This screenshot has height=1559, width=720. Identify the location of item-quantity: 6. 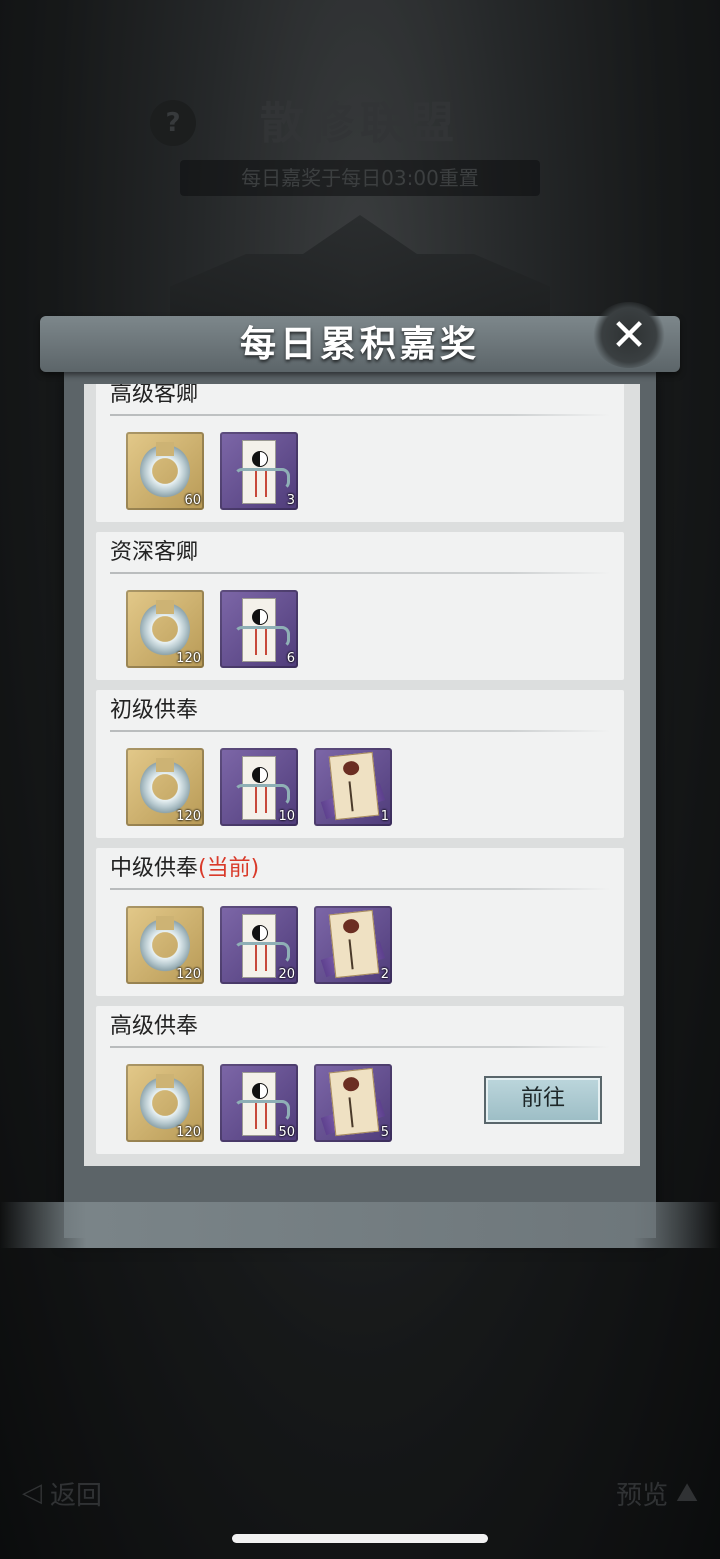
(290, 658).